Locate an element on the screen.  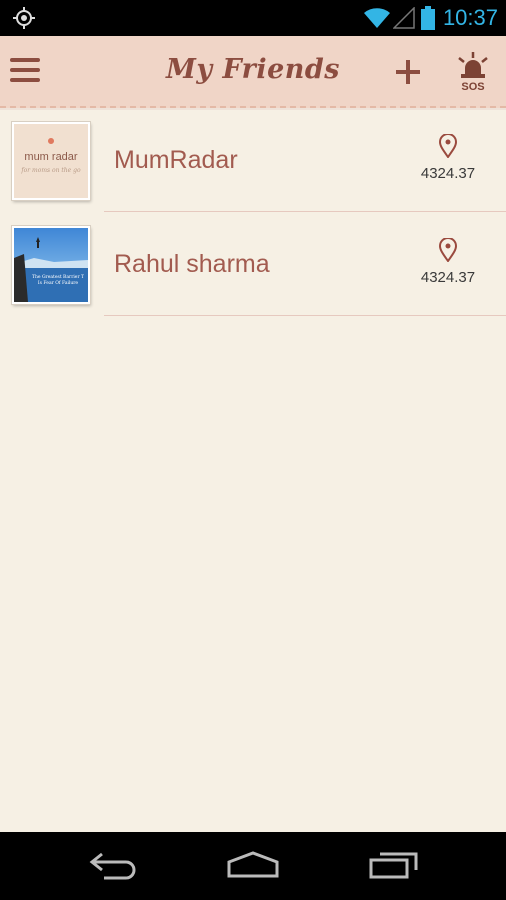
clock: 10:37 is located at coordinates (470, 17).